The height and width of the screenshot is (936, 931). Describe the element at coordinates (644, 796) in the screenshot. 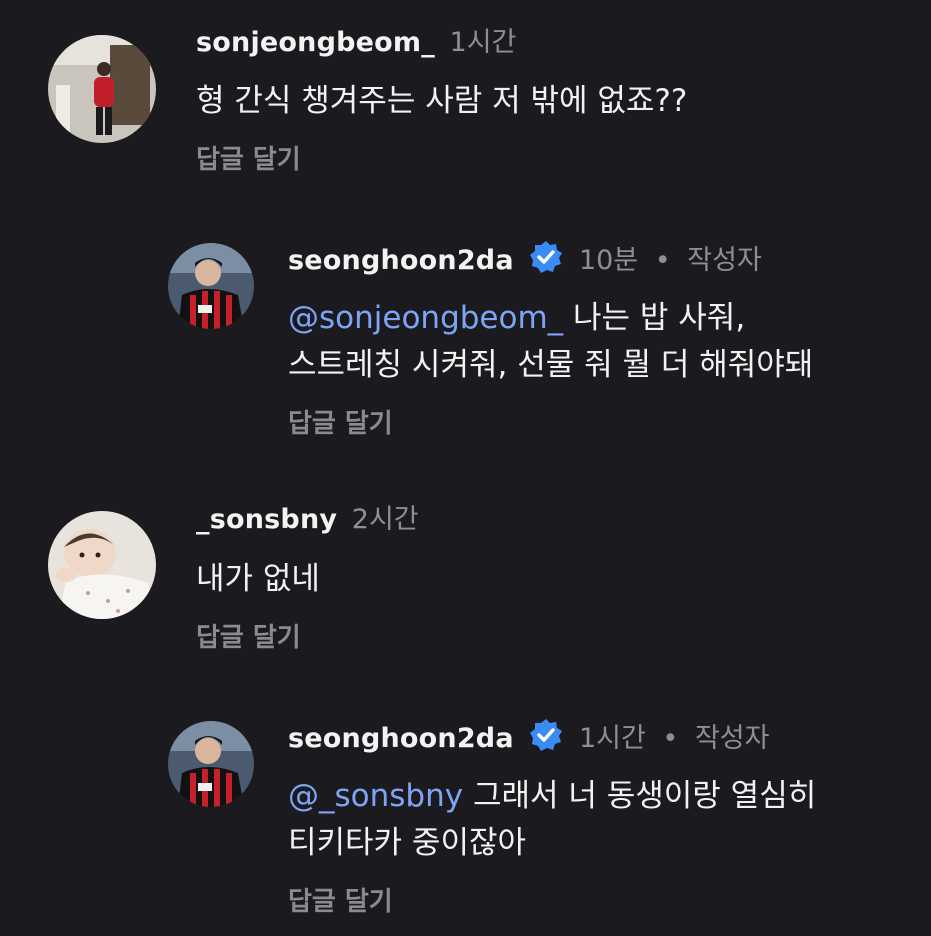

I see `comment-text: 그래서 너 동생이랑 열심히` at that location.